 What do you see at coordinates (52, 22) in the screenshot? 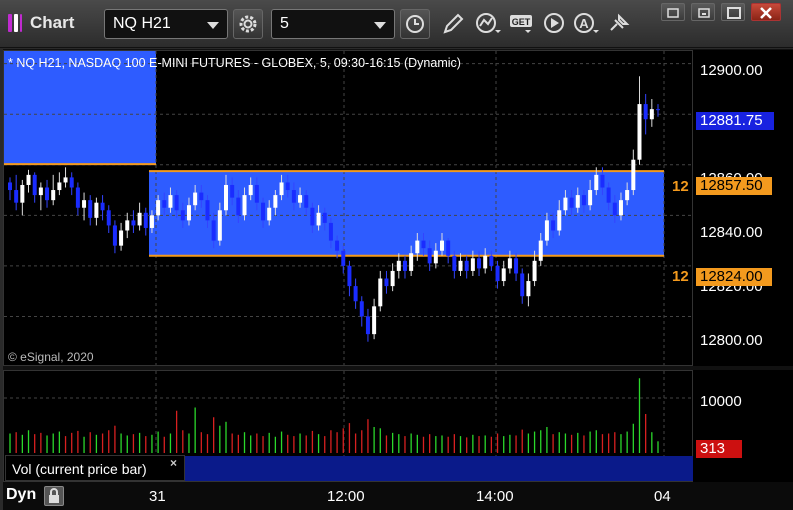
I see `app-title: Chart` at bounding box center [52, 22].